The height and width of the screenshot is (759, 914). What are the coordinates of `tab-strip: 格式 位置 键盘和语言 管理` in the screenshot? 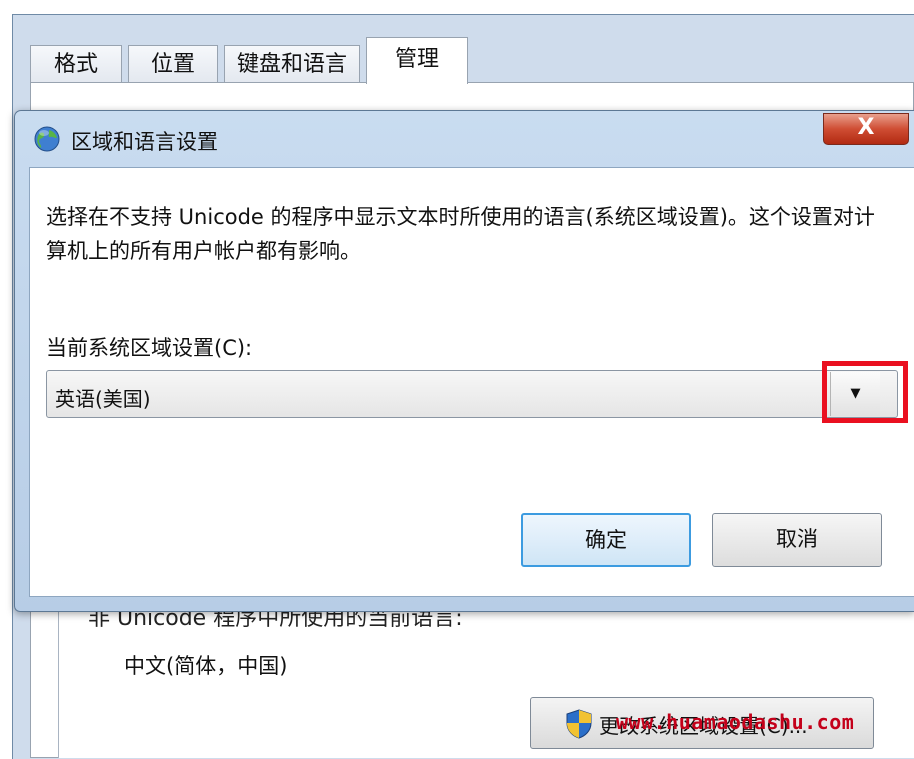 It's located at (472, 60).